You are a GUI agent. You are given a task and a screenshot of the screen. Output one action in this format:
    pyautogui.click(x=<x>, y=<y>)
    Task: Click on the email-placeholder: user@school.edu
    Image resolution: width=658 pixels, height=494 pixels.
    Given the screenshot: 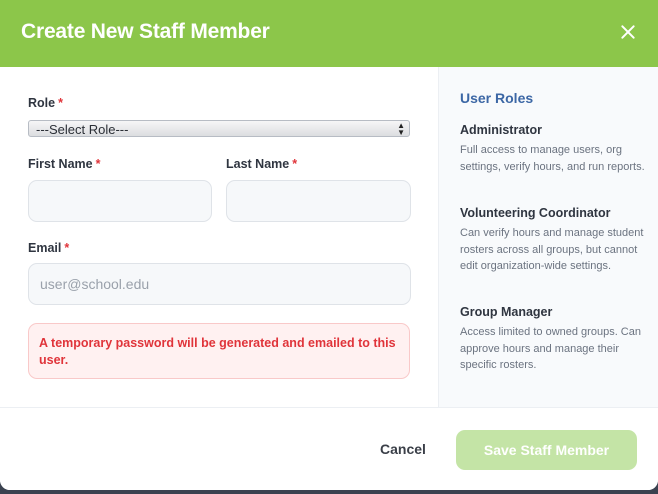 What is the action you would take?
    pyautogui.click(x=95, y=284)
    